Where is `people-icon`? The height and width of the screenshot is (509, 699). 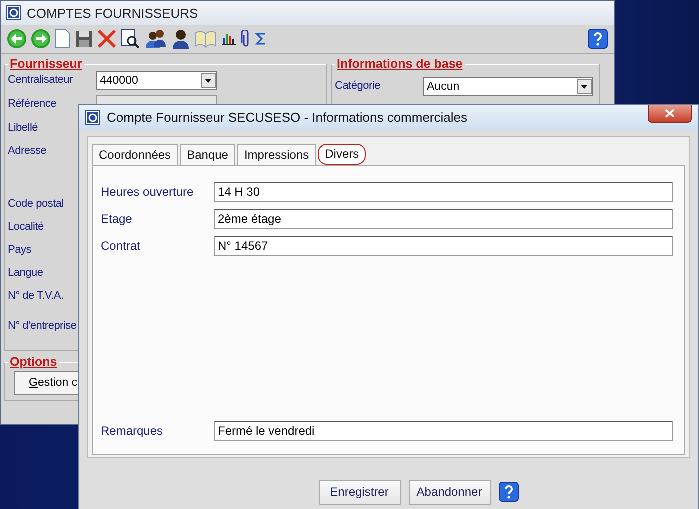 people-icon is located at coordinates (156, 39).